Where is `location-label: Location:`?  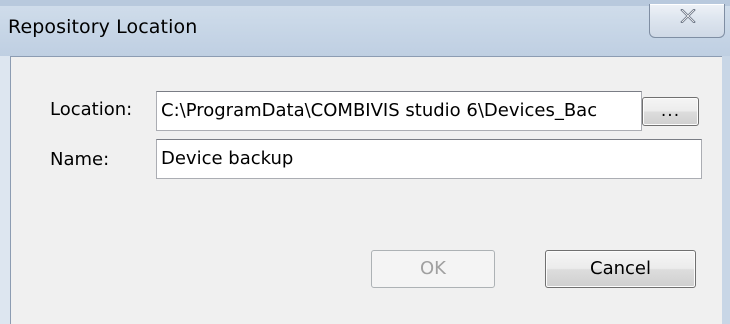 location-label: Location: is located at coordinates (91, 109).